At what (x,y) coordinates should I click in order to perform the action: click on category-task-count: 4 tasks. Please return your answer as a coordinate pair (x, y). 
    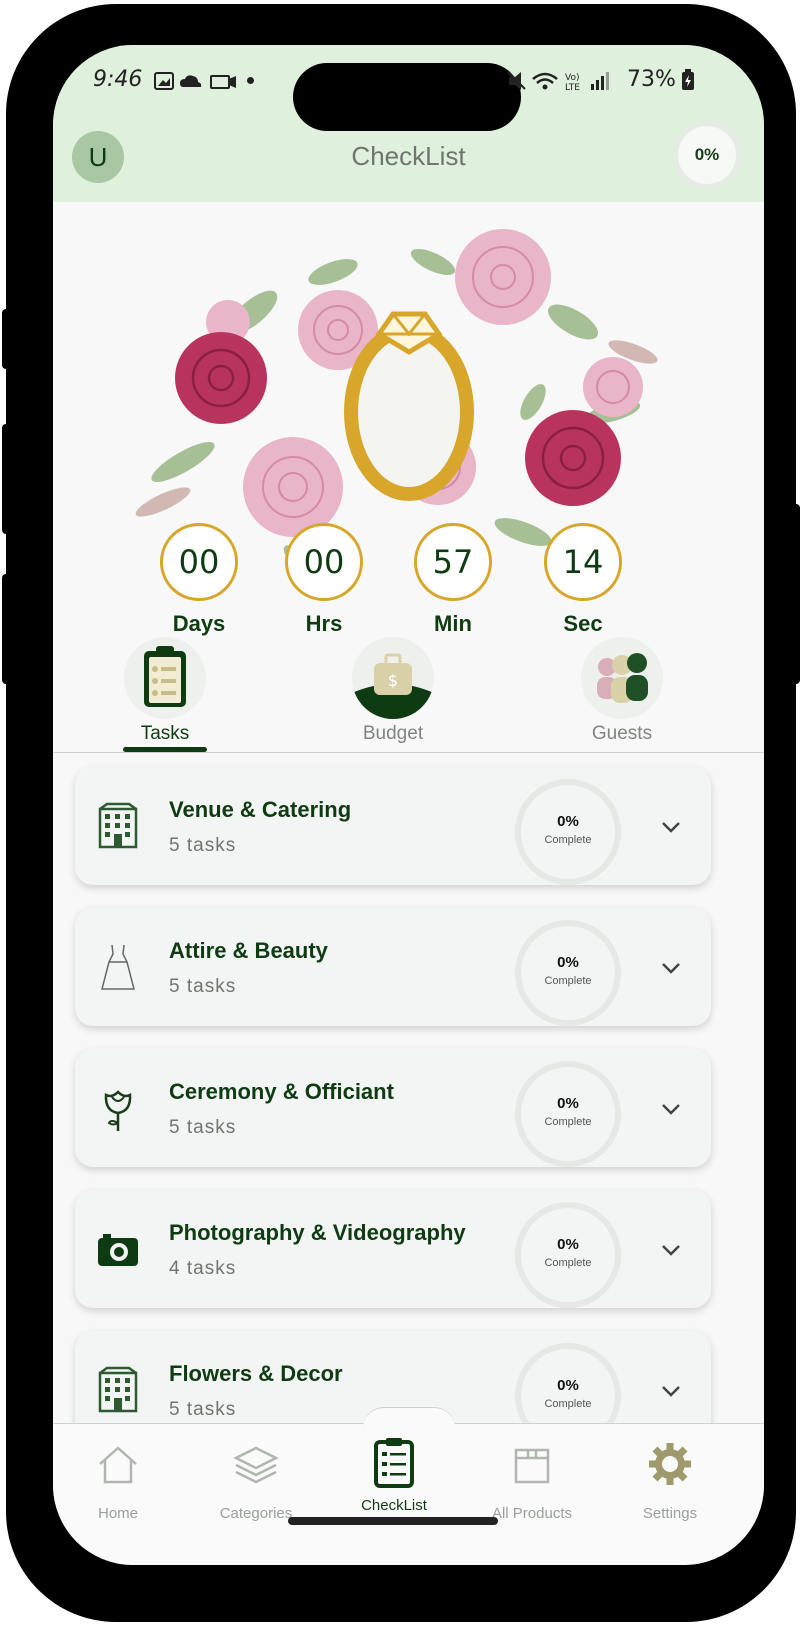
    Looking at the image, I should click on (203, 1268).